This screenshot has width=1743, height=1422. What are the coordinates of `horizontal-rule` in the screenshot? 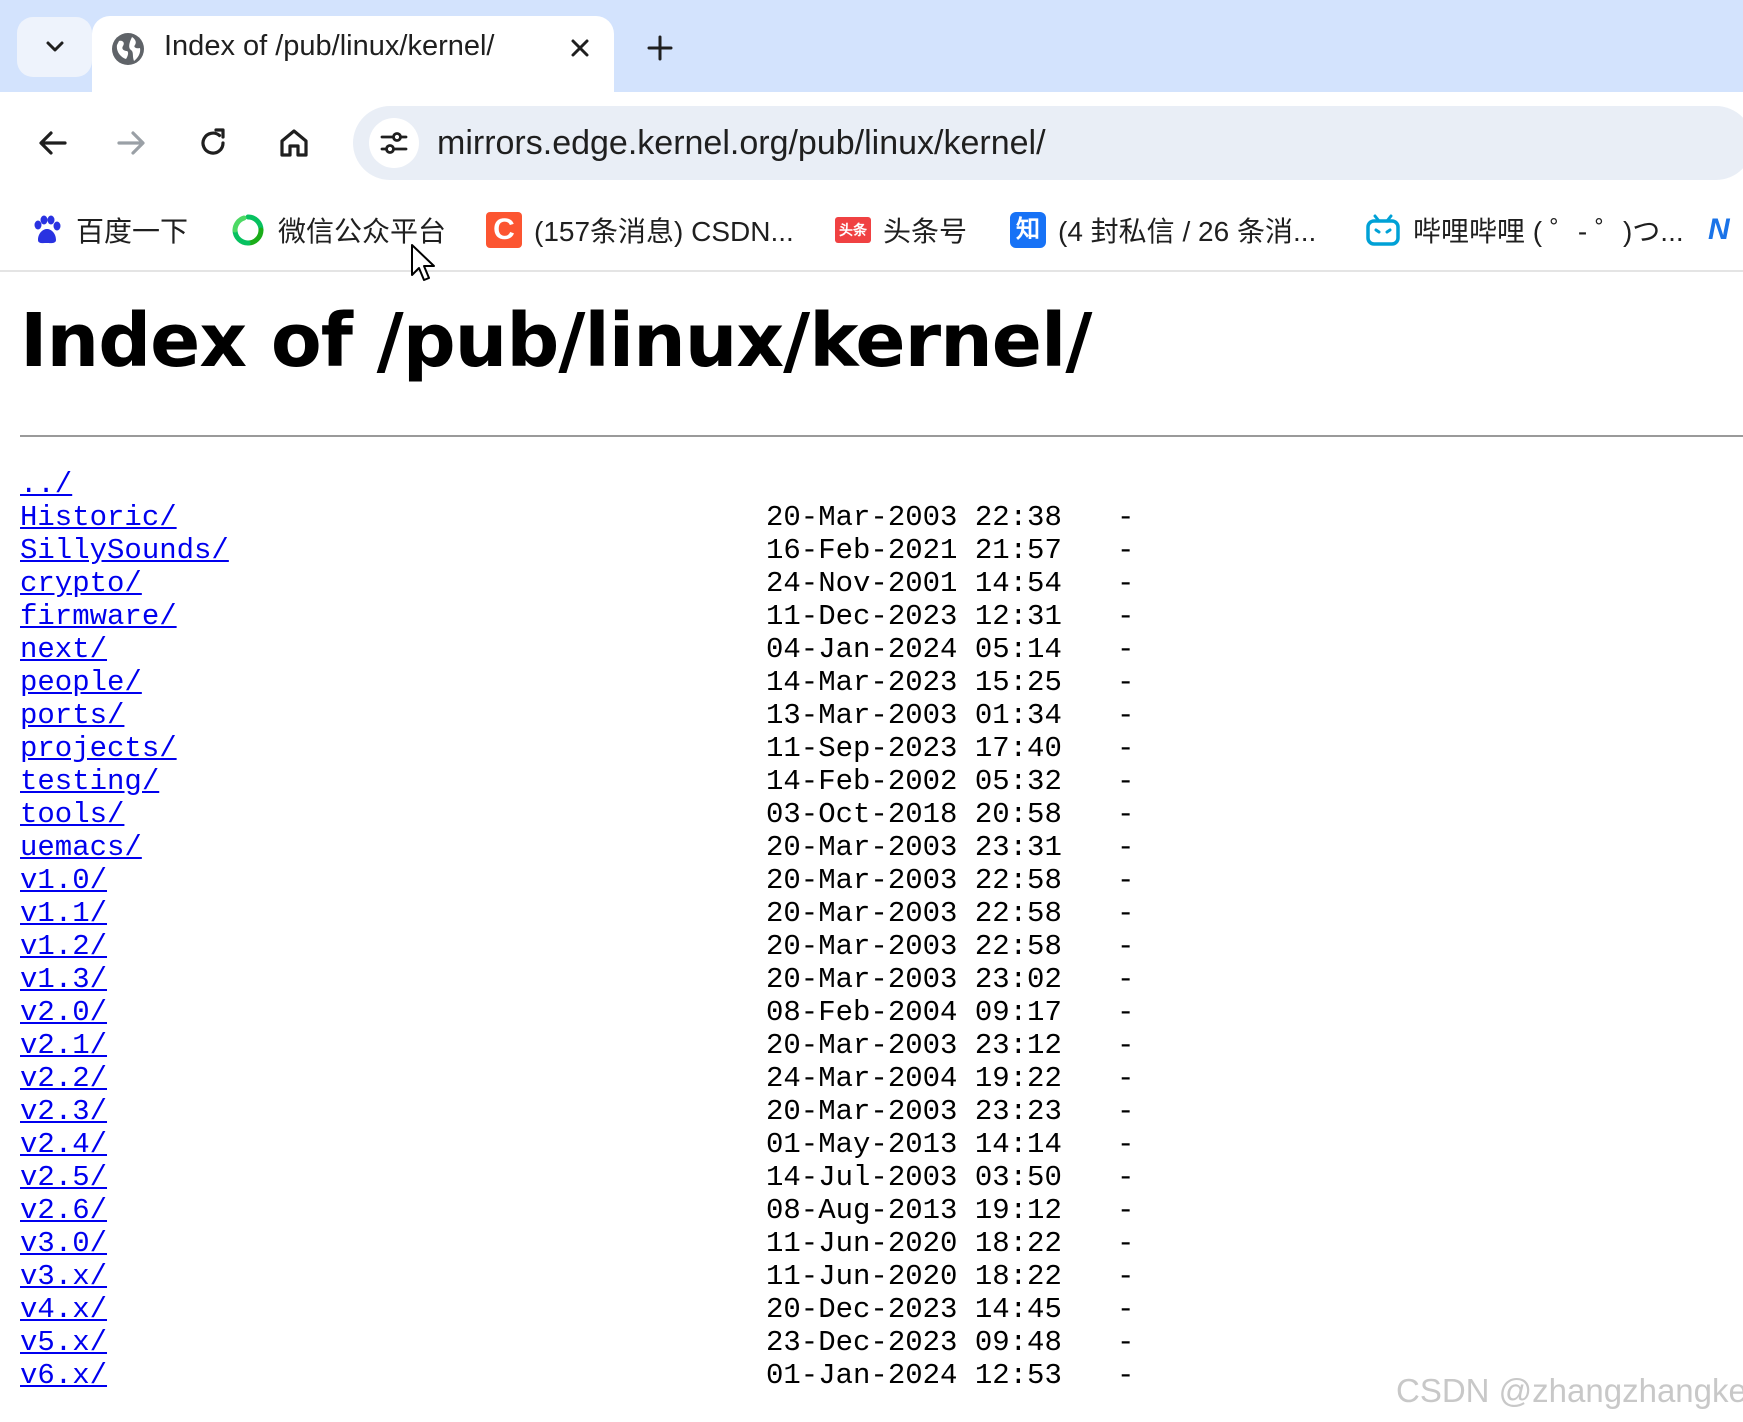 It's located at (881, 436).